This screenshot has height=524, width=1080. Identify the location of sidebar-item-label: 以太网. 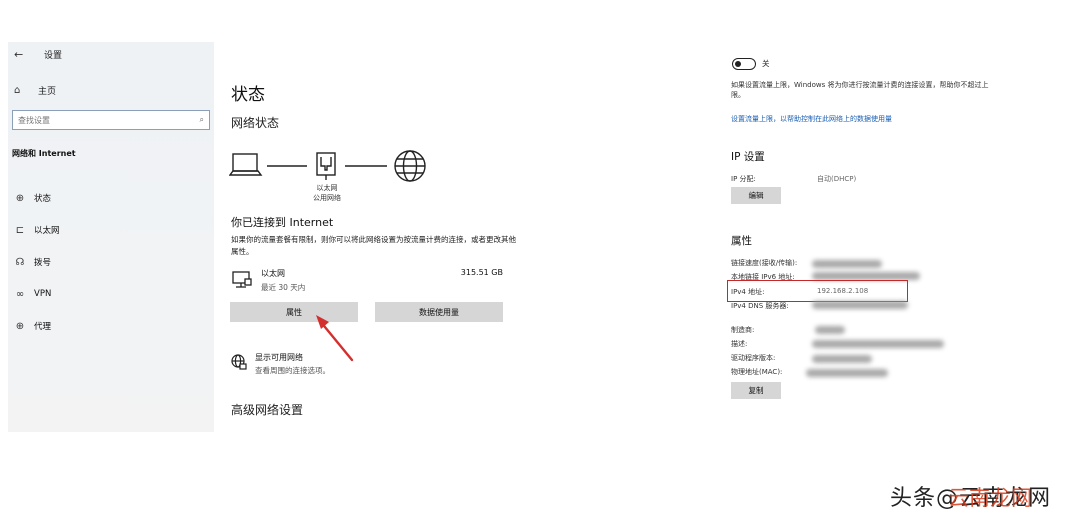
(47, 231).